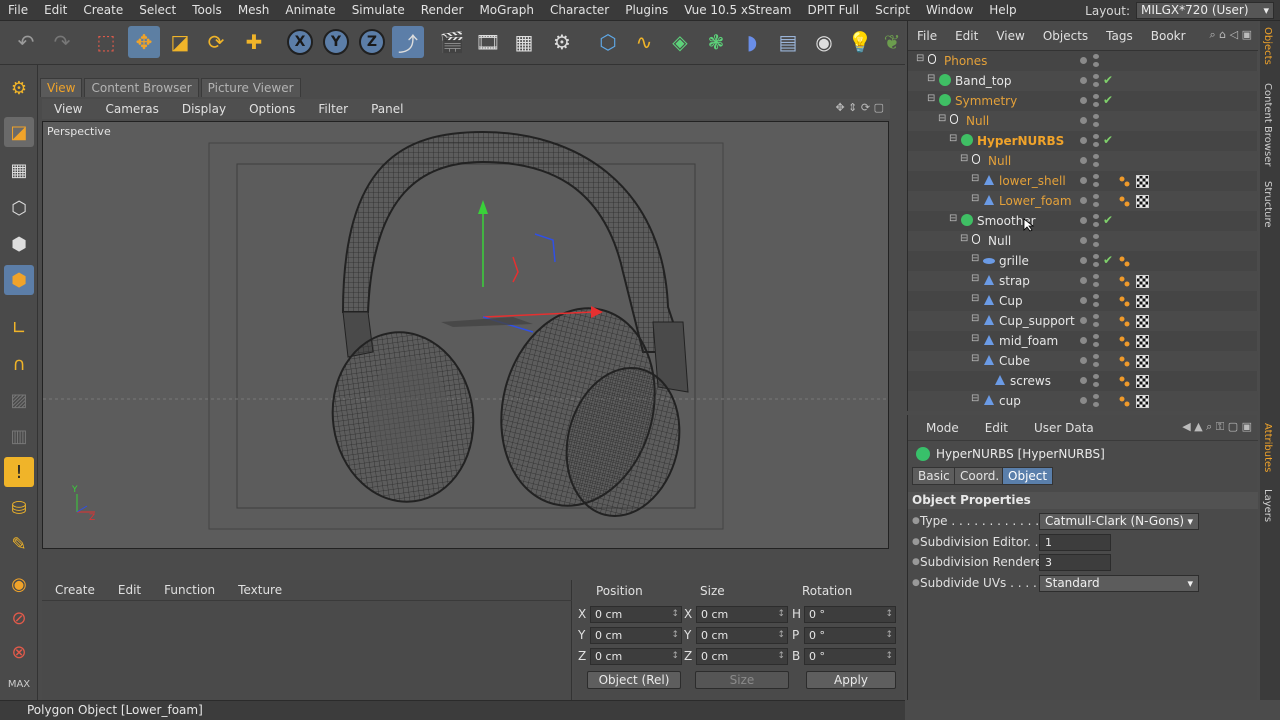  I want to click on paint-bucket-icon: ⛁, so click(19, 508).